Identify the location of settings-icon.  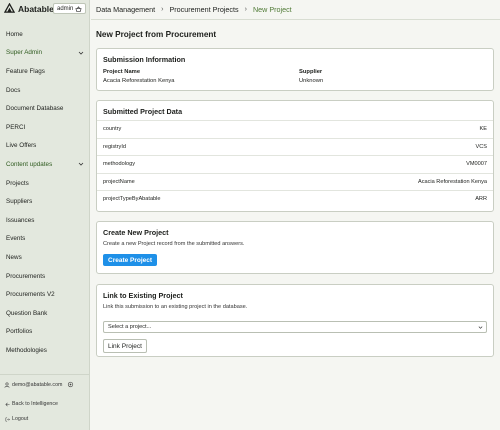
(70, 384).